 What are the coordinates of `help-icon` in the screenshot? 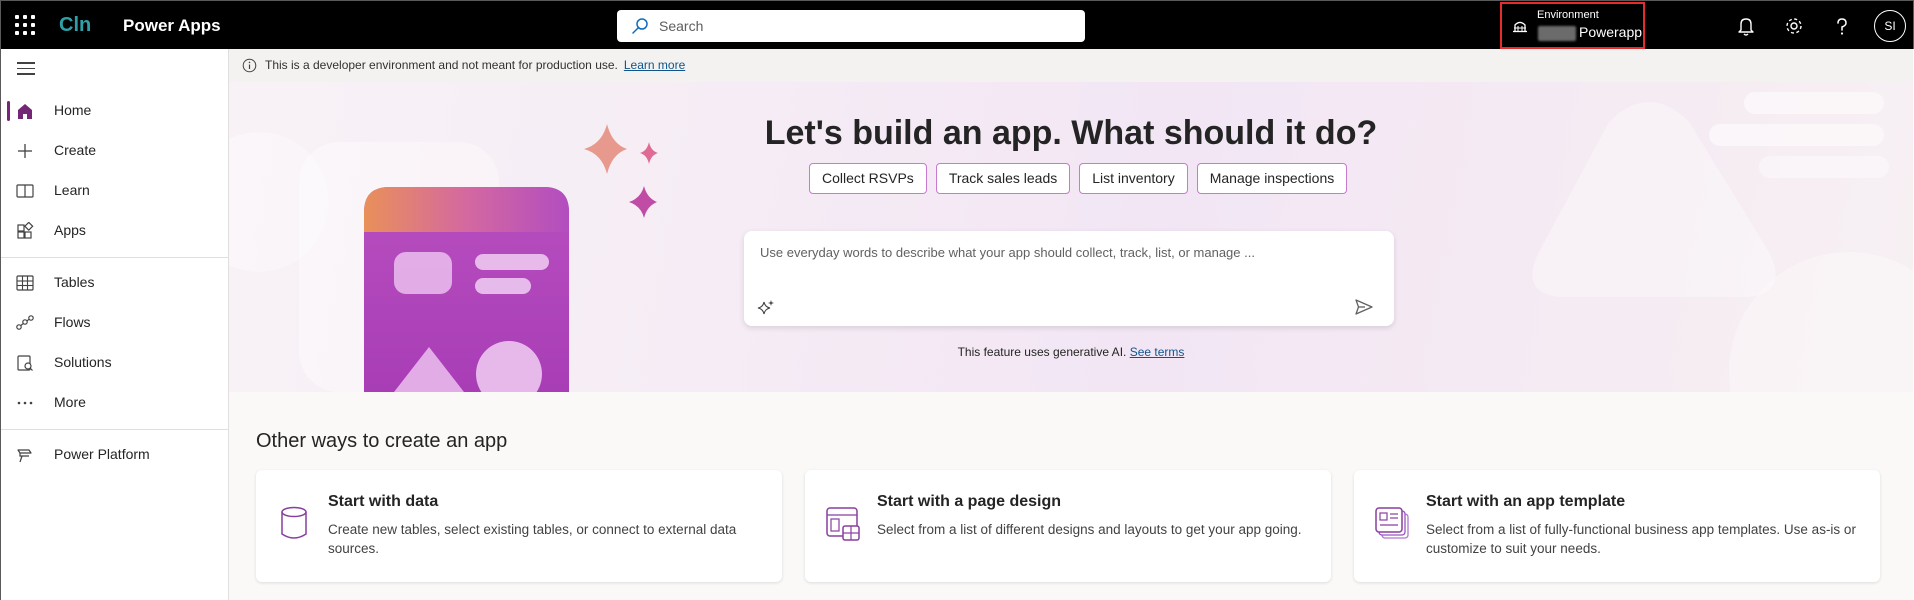 It's located at (1842, 26).